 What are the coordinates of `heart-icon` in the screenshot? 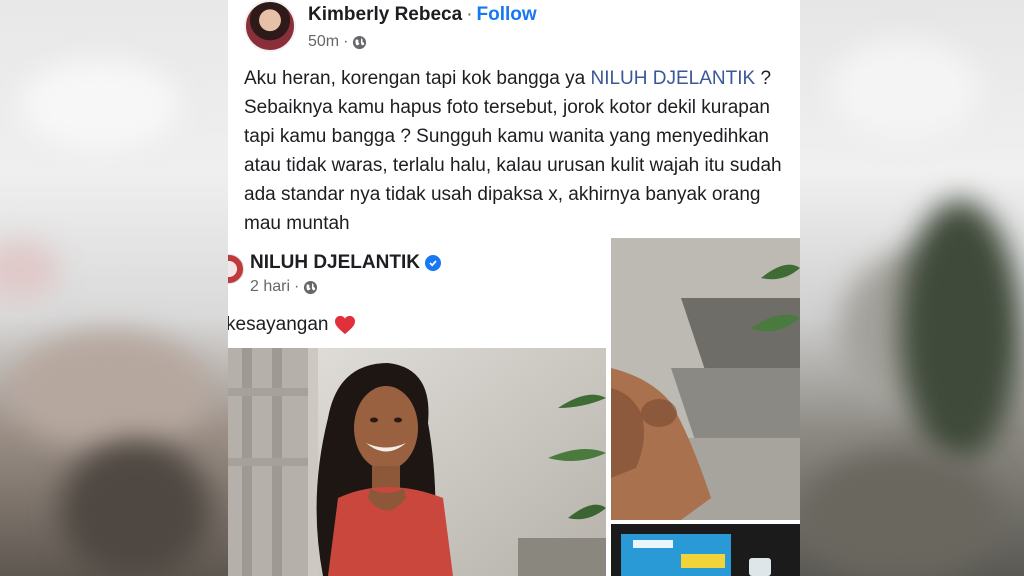 It's located at (345, 325).